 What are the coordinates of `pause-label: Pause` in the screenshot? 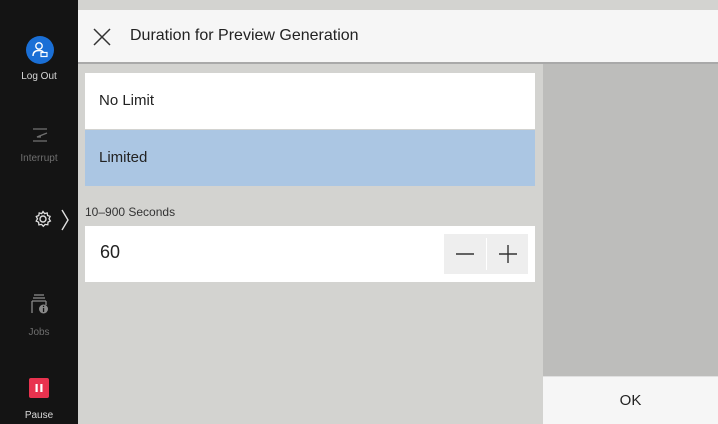 It's located at (39, 415).